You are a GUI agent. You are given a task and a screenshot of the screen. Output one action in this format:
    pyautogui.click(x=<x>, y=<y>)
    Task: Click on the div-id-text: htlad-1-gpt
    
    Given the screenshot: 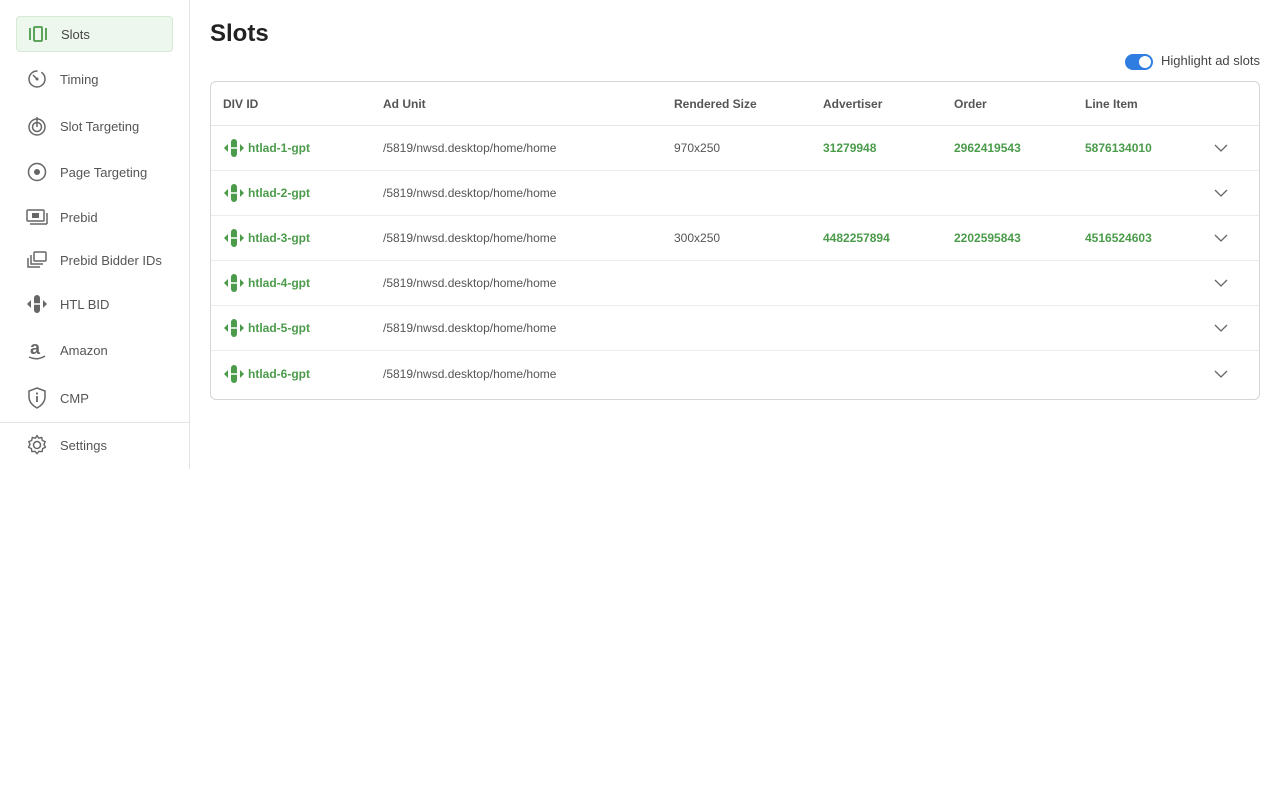 What is the action you would take?
    pyautogui.click(x=279, y=148)
    